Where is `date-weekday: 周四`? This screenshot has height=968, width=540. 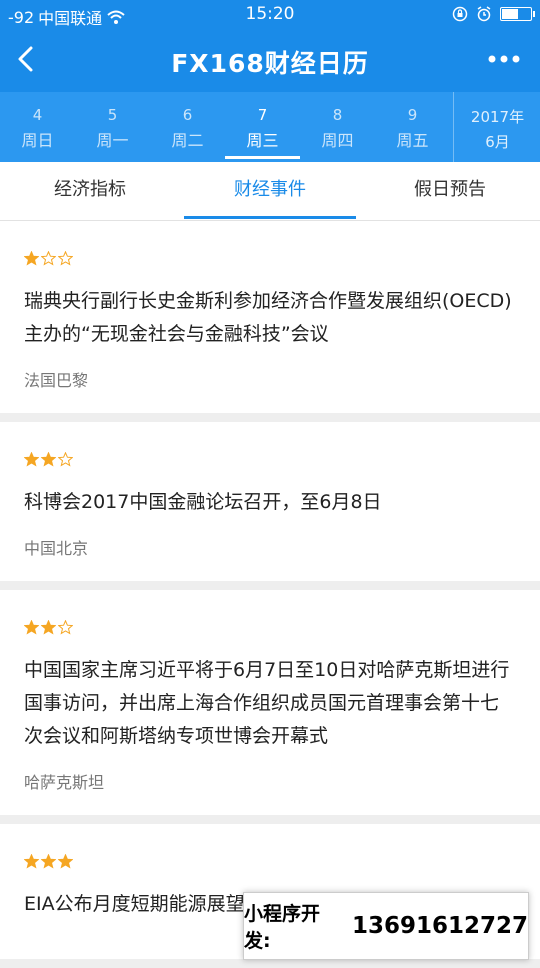 date-weekday: 周四 is located at coordinates (337, 140).